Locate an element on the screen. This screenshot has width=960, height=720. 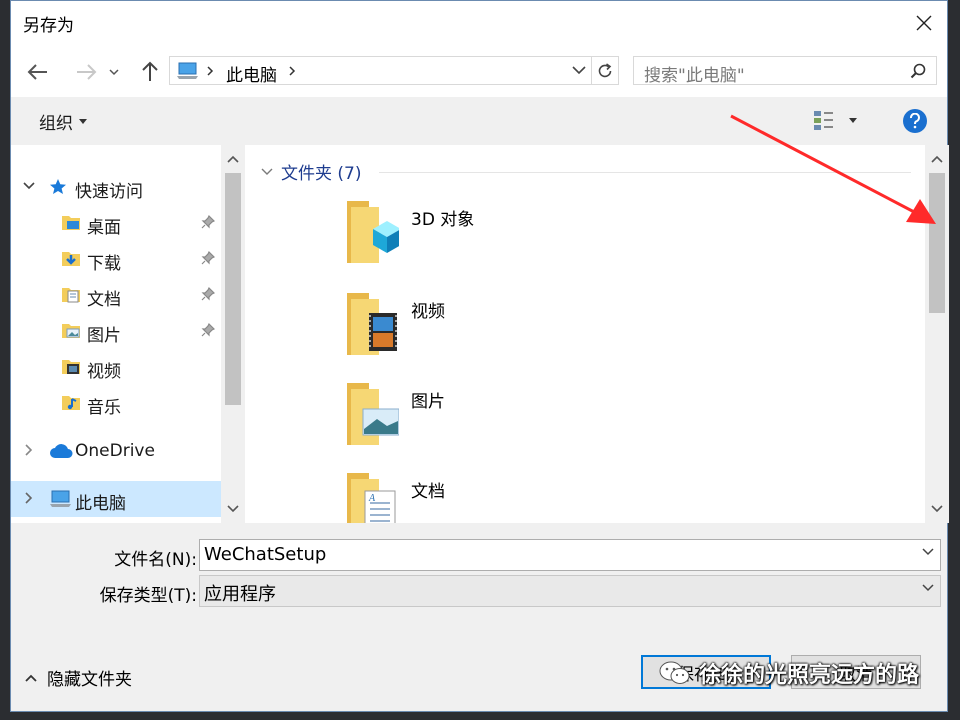
sidebar-item-downloads: 下载 is located at coordinates (116, 259).